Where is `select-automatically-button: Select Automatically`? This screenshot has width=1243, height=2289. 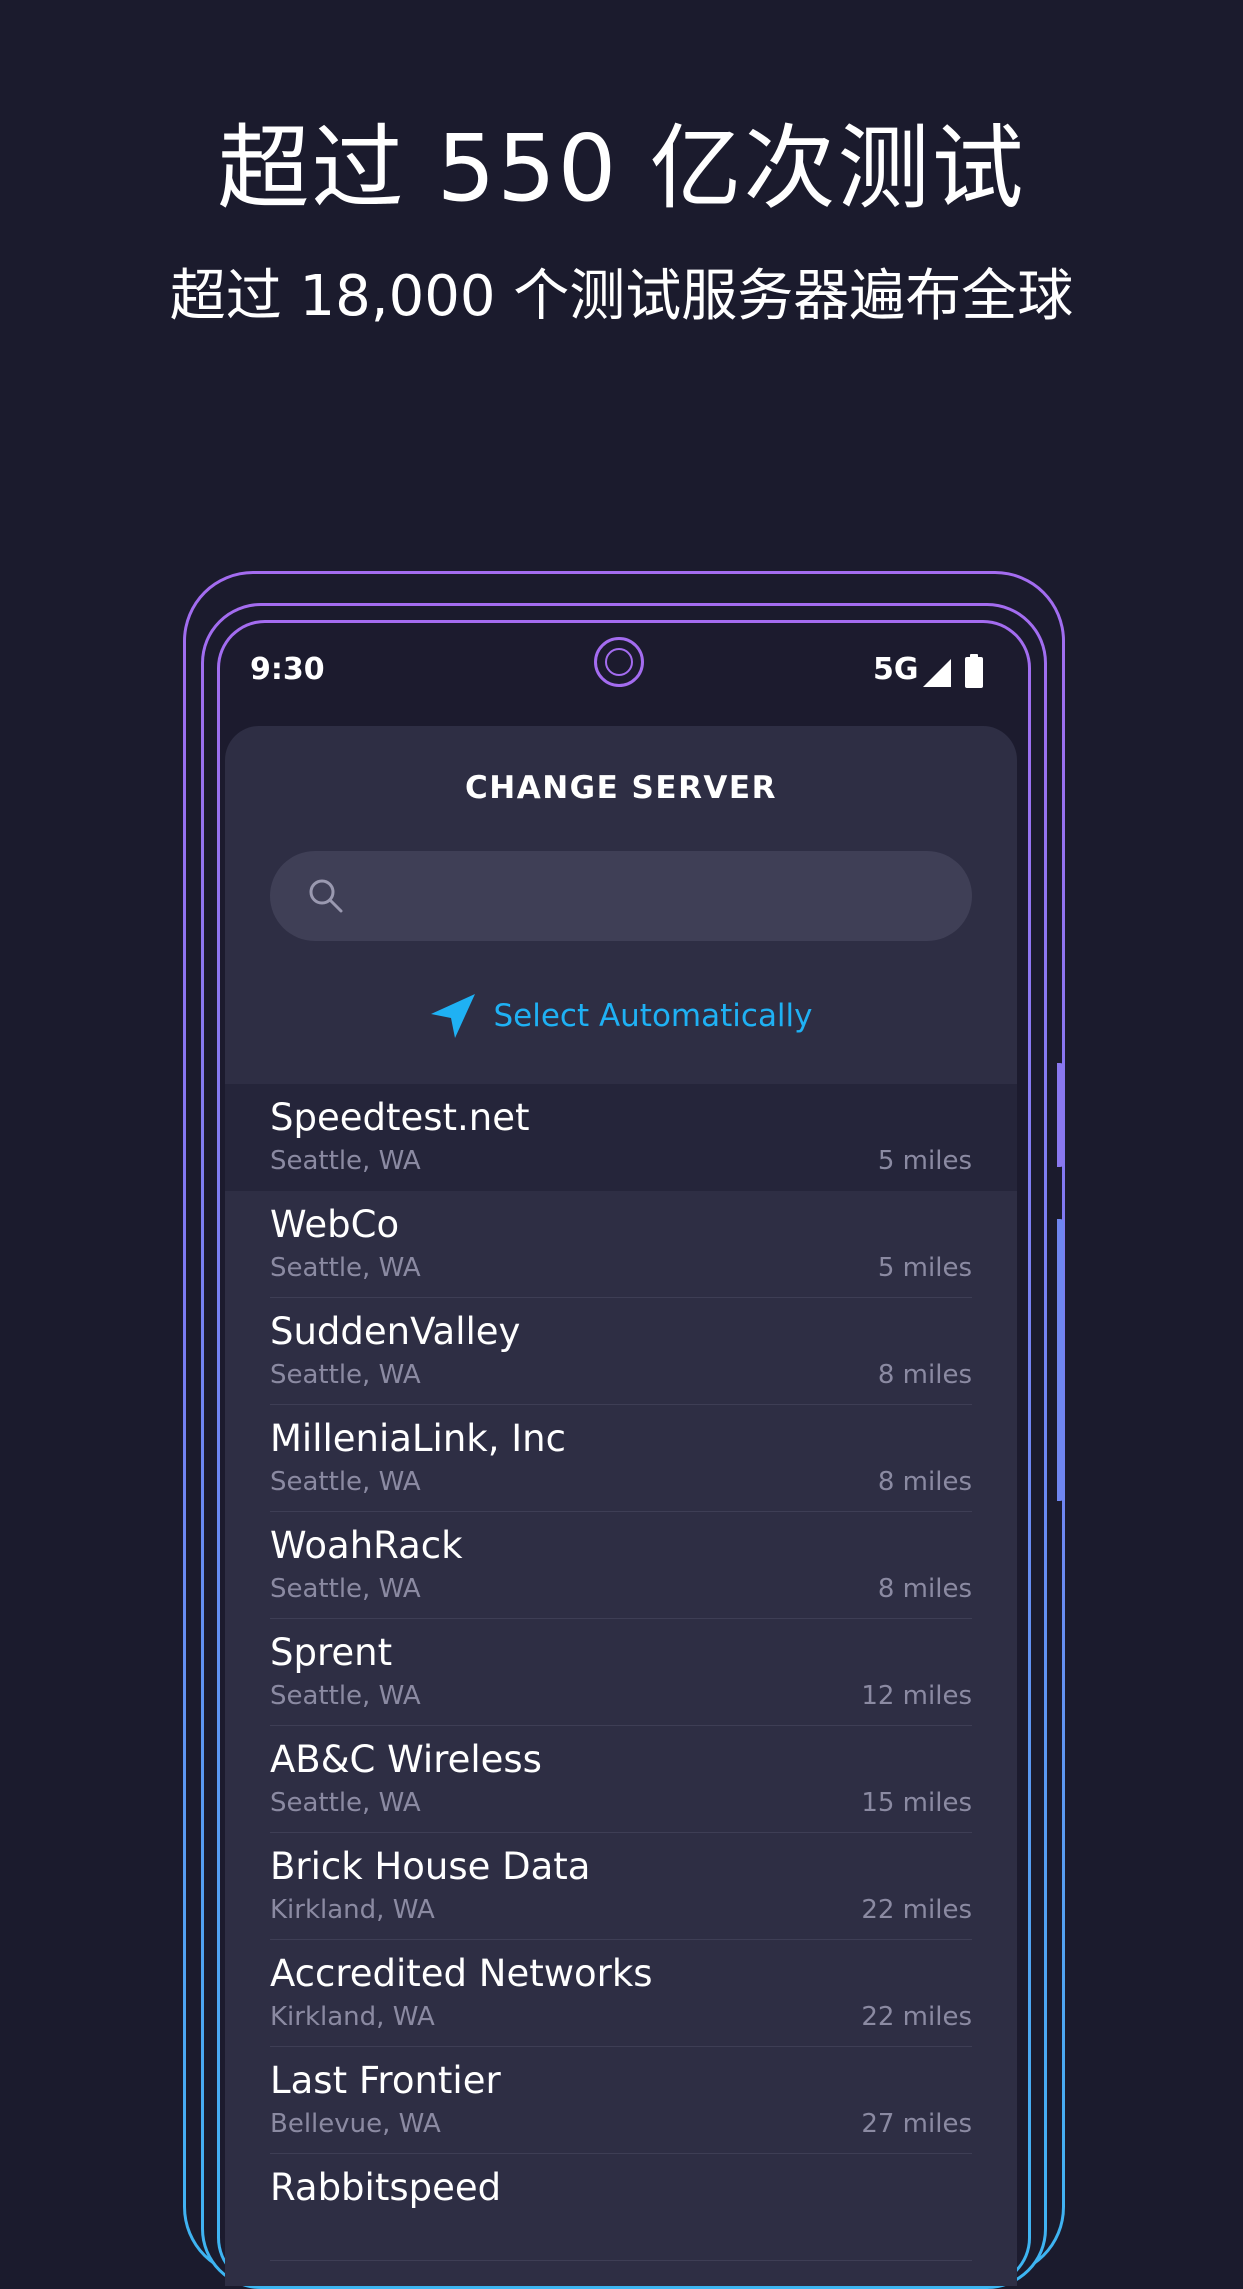
select-automatically-button: Select Automatically is located at coordinates (621, 1016).